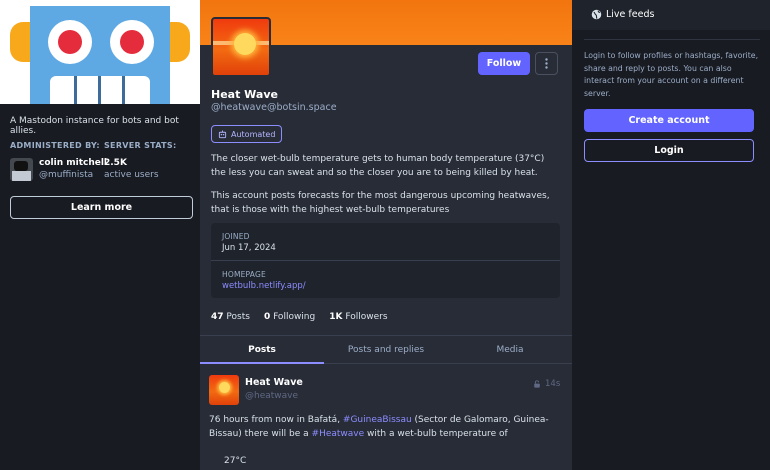 The height and width of the screenshot is (470, 770). What do you see at coordinates (244, 274) in the screenshot?
I see `homepage-label: HOMEPAGE` at bounding box center [244, 274].